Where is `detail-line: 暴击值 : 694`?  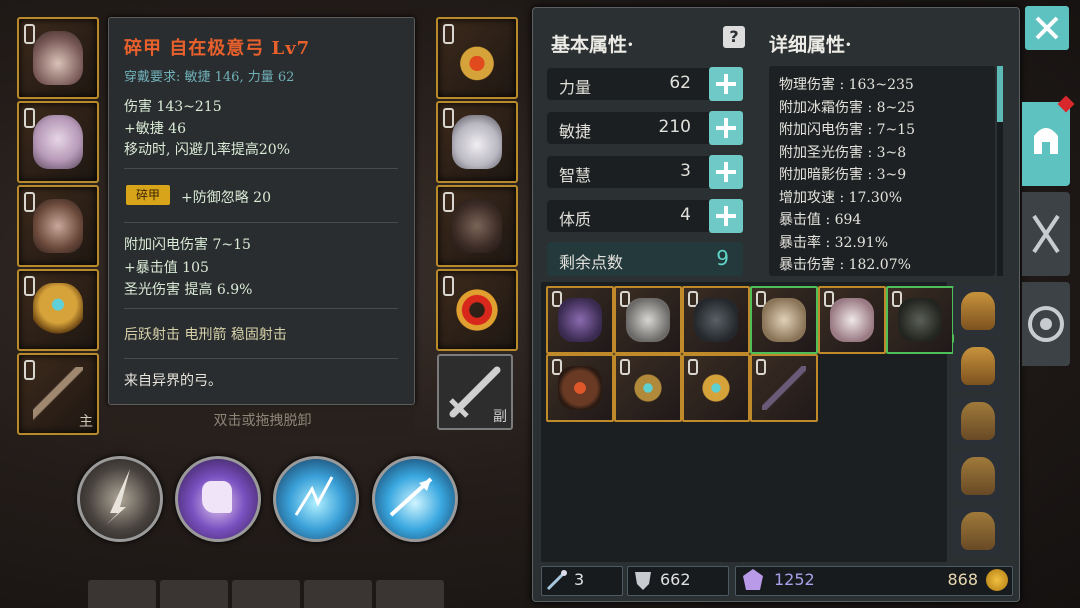 detail-line: 暴击值 : 694 is located at coordinates (820, 220).